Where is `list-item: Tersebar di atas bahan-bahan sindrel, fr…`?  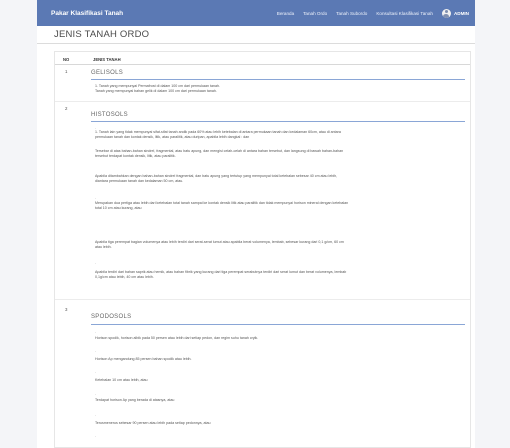 list-item: Tersebar di atas bahan-bahan sindrel, fr… is located at coordinates (219, 151).